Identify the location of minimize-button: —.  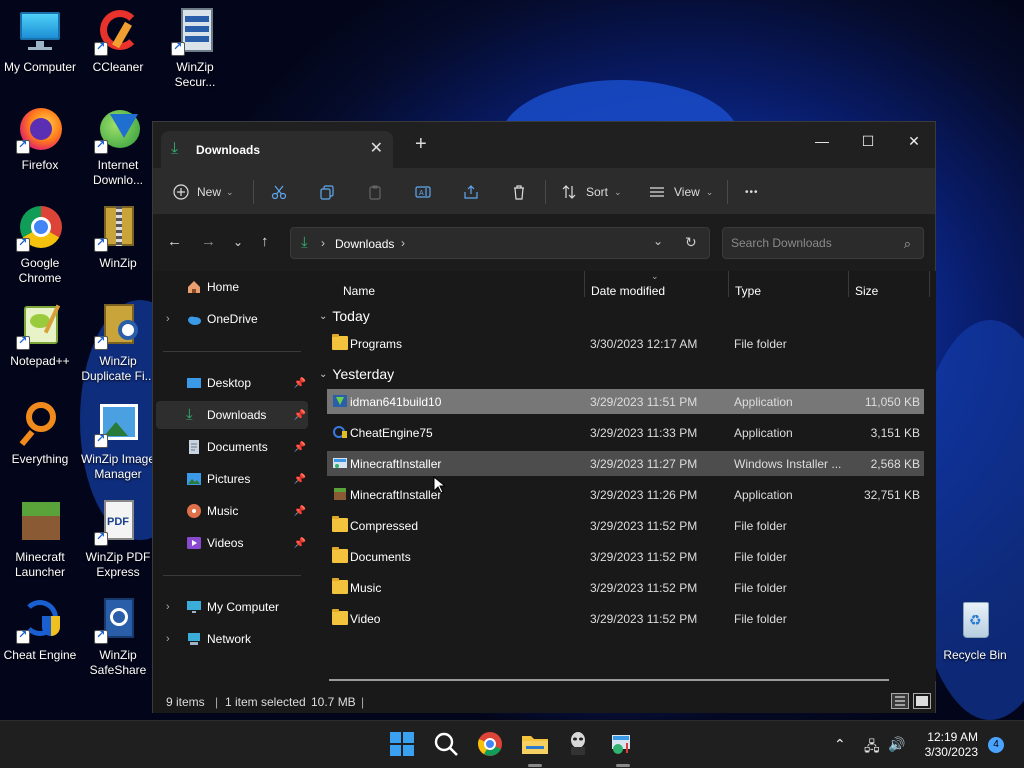
(822, 141).